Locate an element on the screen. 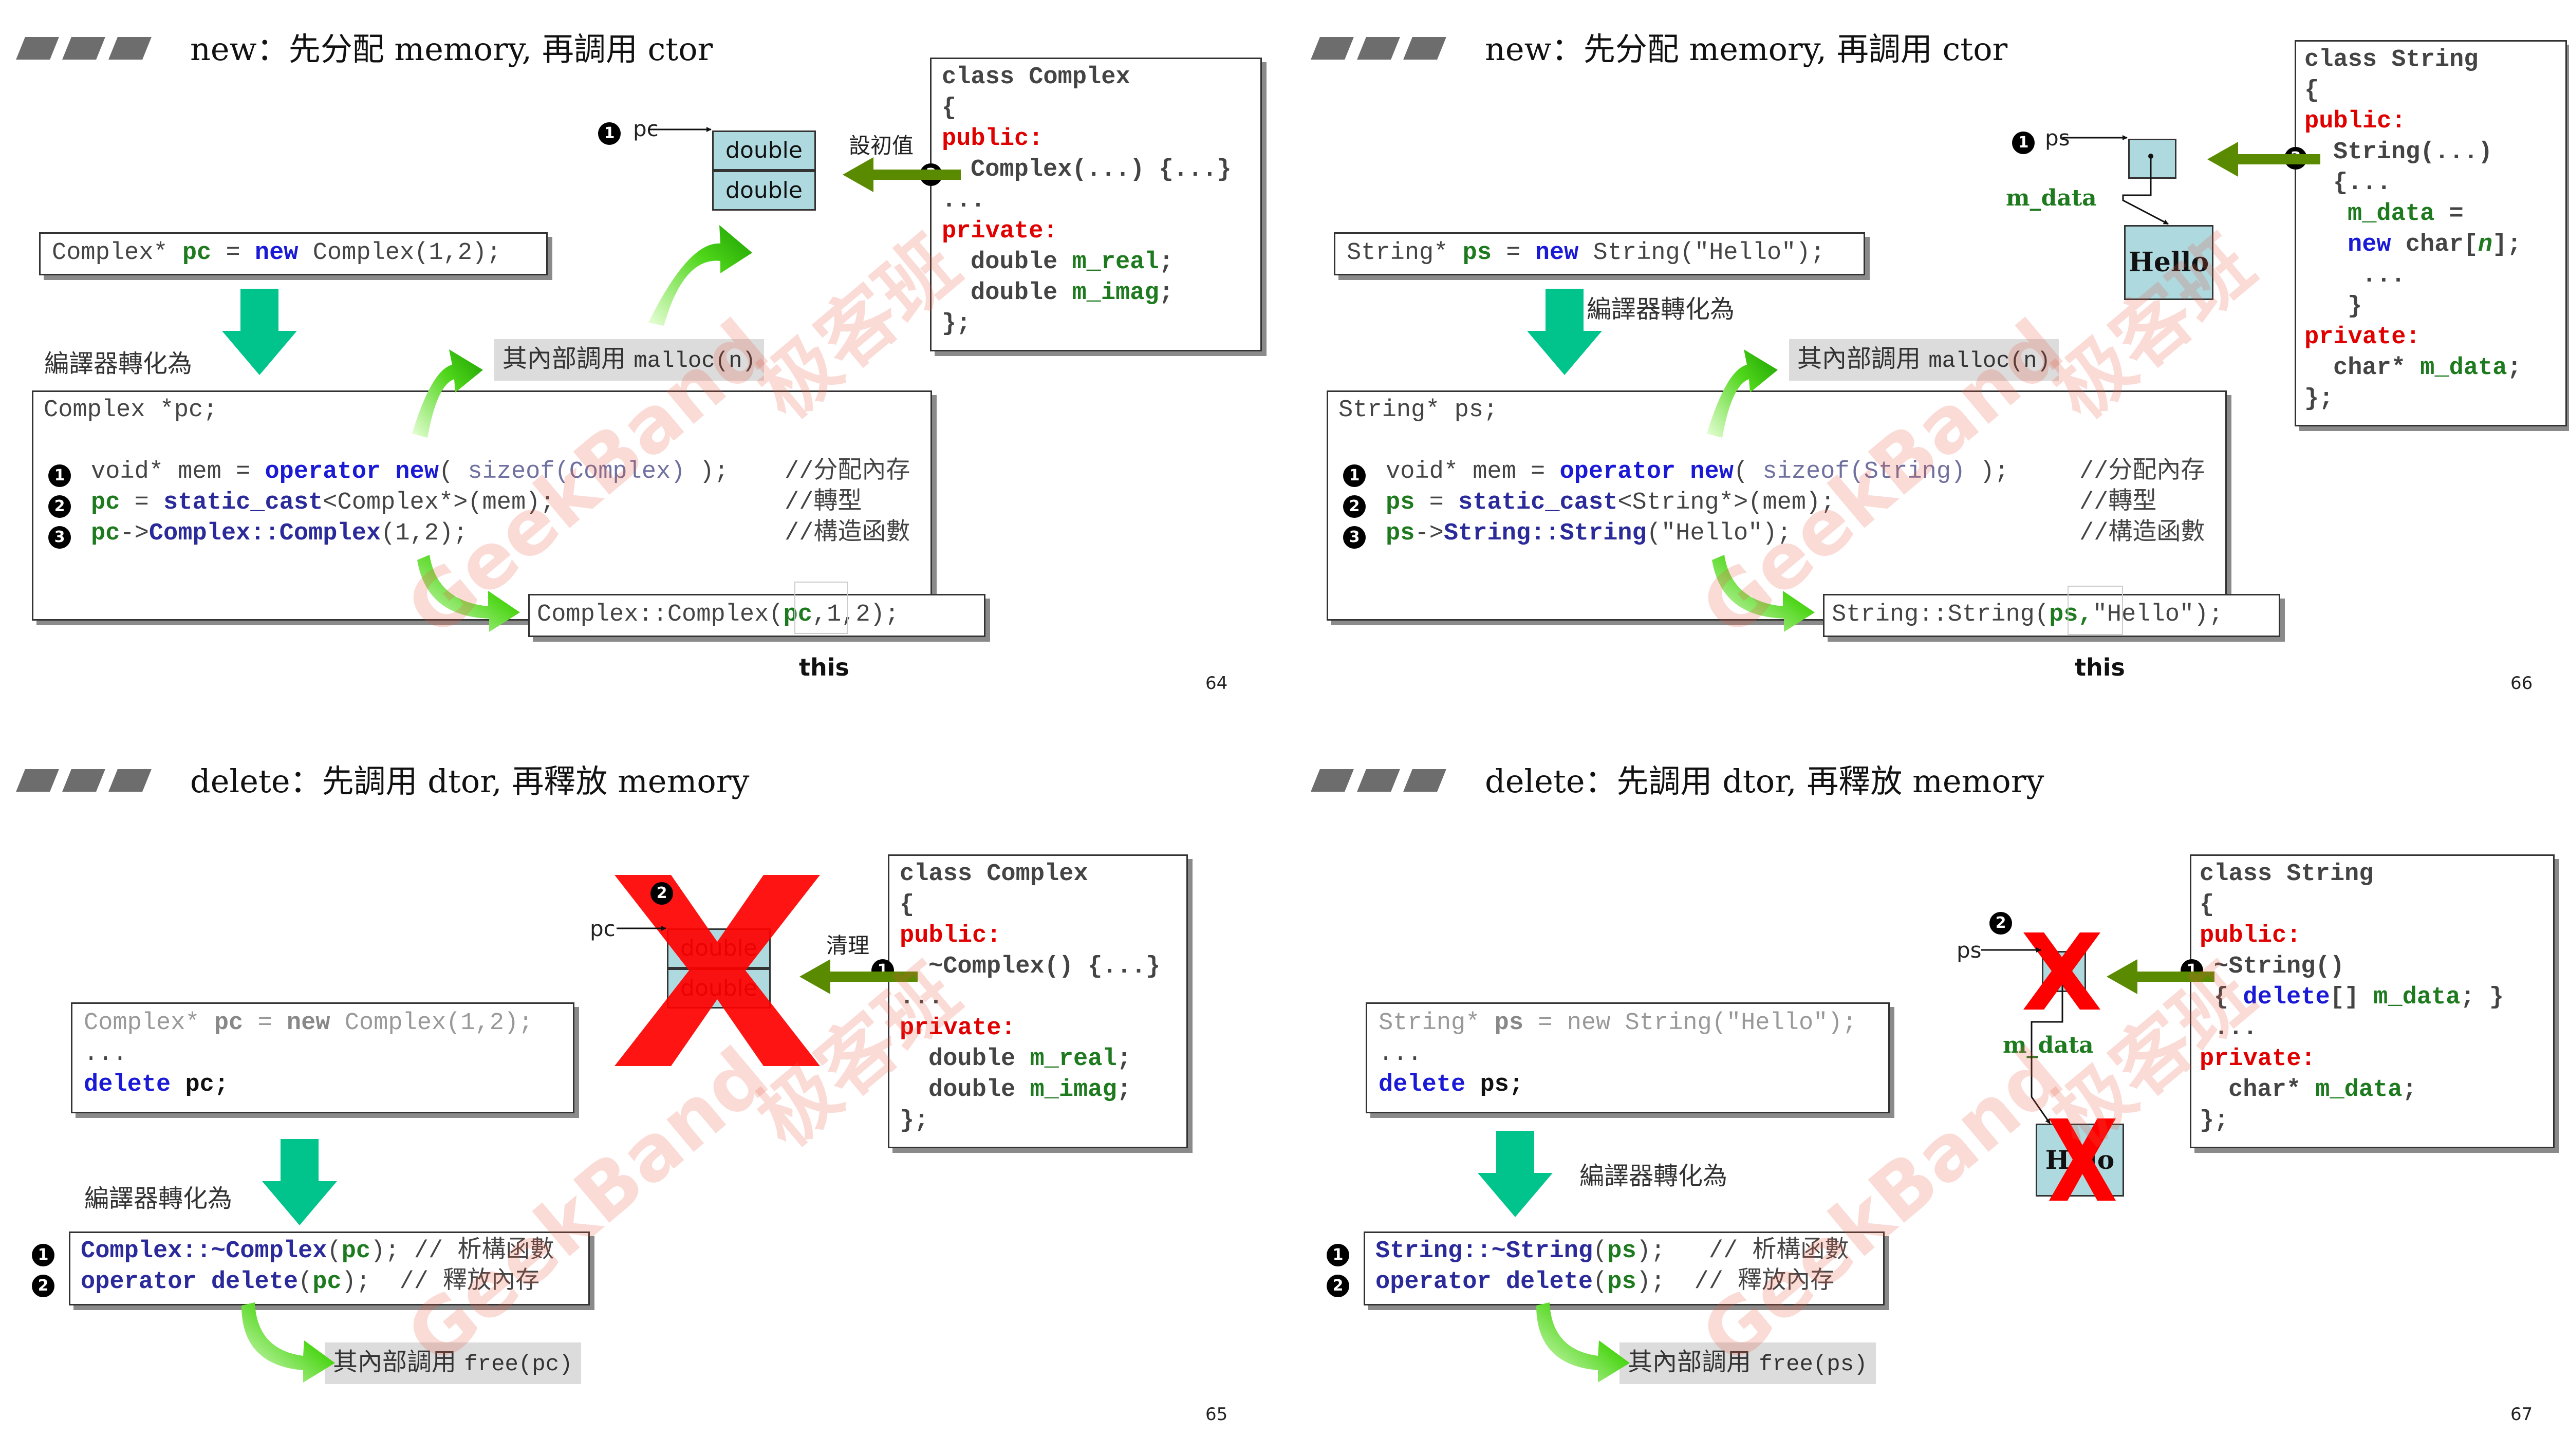 The image size is (2569, 1456). page-number: 67 is located at coordinates (2521, 1414).